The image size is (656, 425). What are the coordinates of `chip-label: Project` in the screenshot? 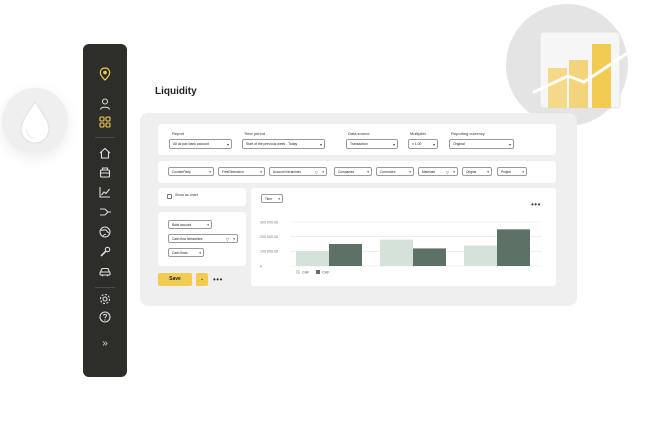 It's located at (506, 172).